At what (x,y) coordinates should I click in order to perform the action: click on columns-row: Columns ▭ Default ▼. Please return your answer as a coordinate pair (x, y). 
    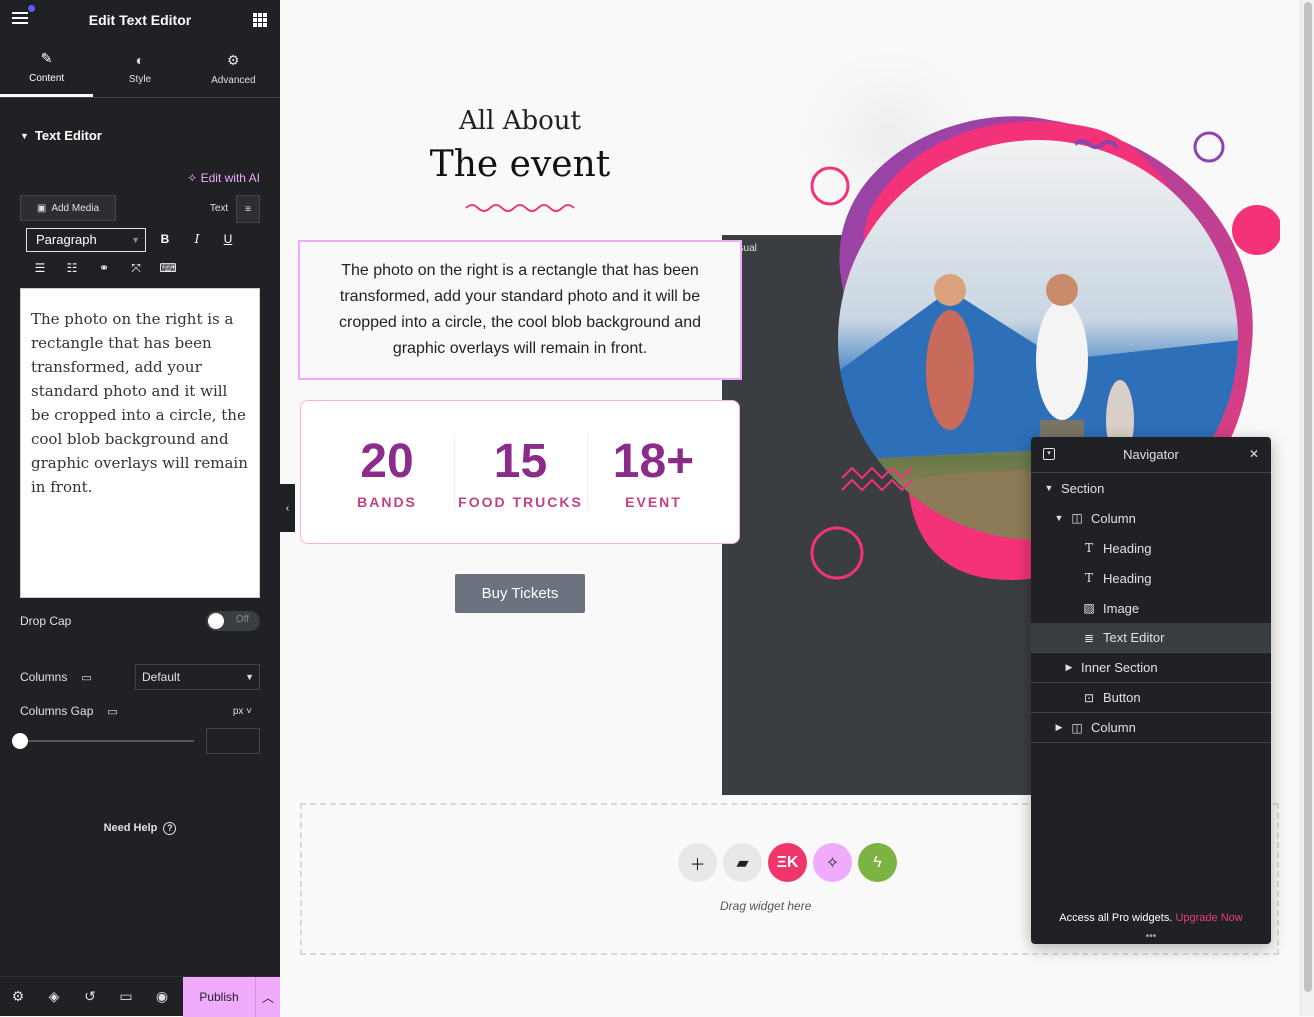
    Looking at the image, I should click on (140, 677).